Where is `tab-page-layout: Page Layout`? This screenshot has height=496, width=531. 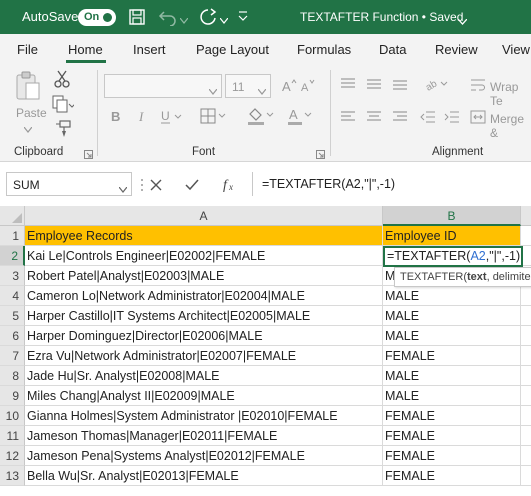
tab-page-layout: Page Layout is located at coordinates (232, 49).